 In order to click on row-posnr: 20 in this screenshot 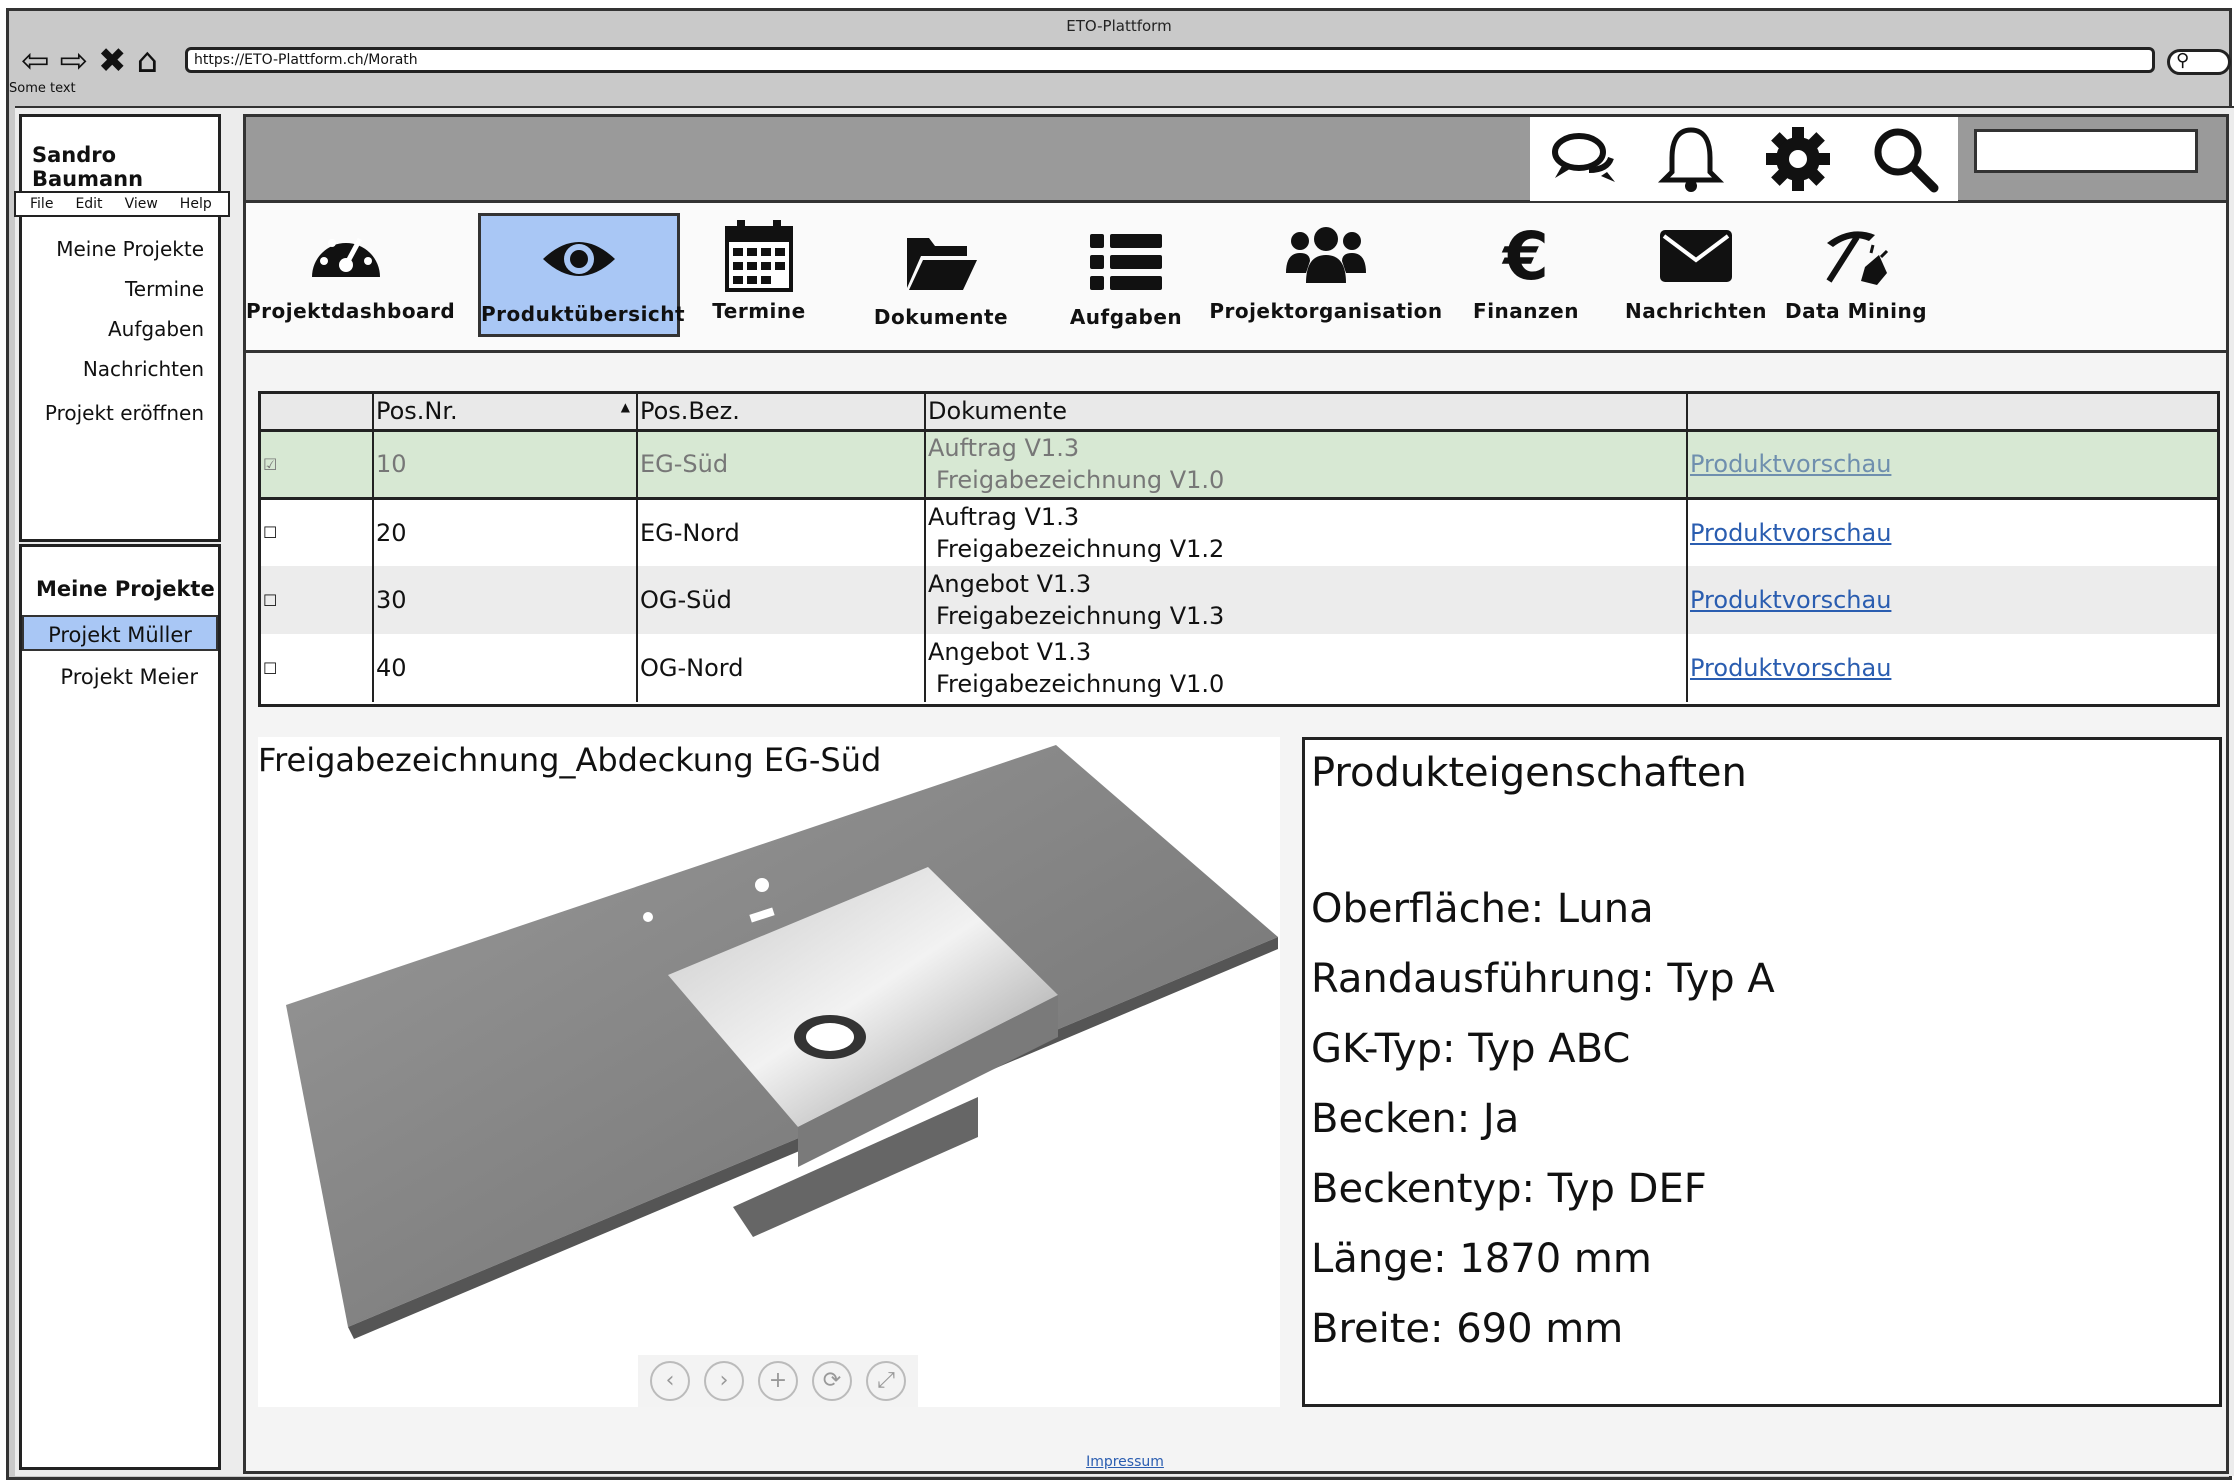, I will do `click(505, 532)`.